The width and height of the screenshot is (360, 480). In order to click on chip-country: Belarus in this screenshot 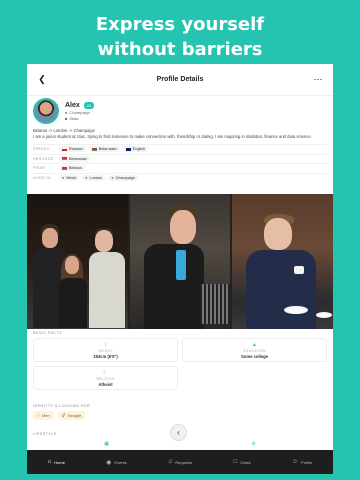, I will do `click(72, 168)`.